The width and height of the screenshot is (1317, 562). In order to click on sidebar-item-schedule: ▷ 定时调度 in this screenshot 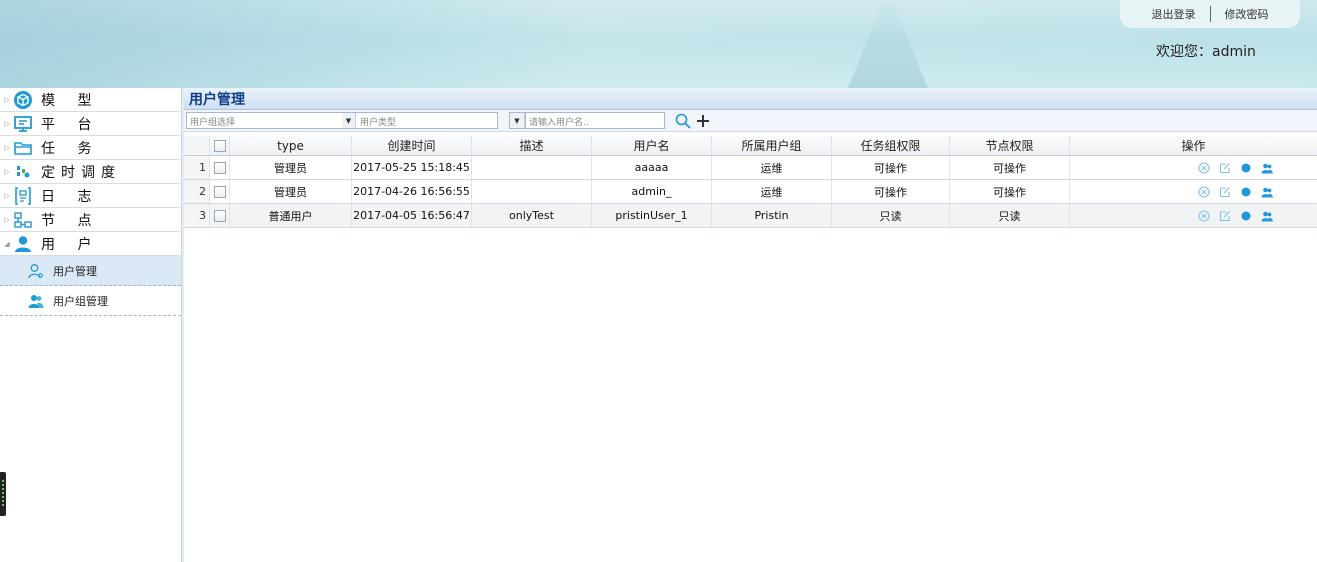, I will do `click(90, 172)`.